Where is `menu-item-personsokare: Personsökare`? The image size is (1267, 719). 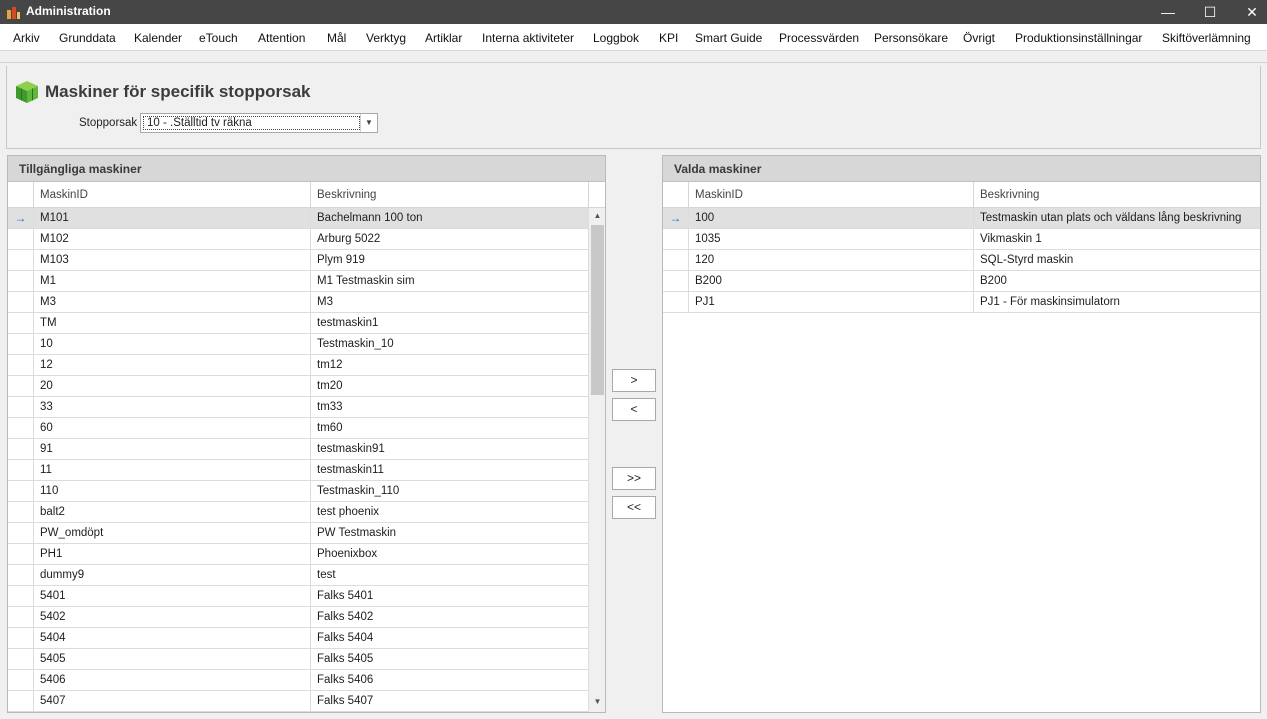
menu-item-personsokare: Personsökare is located at coordinates (911, 38).